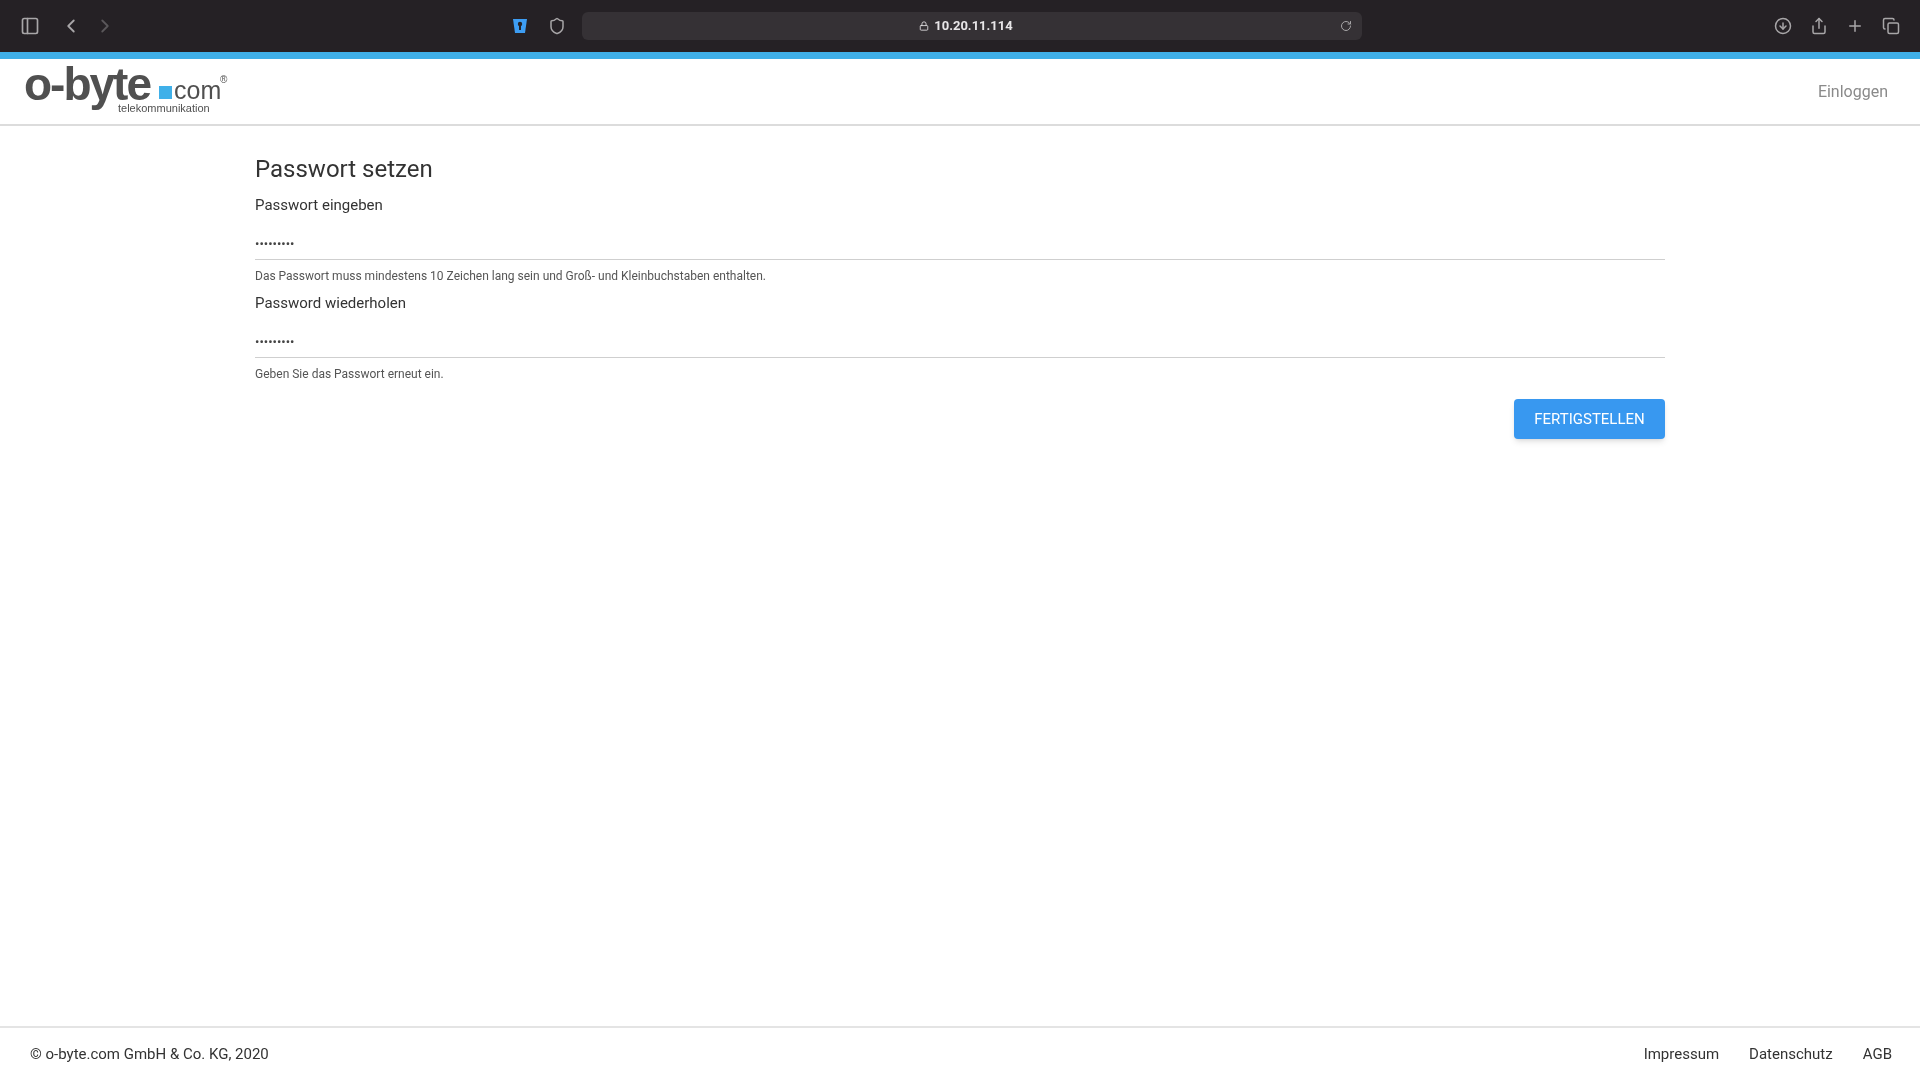  Describe the element at coordinates (350, 374) in the screenshot. I see `field-hint: Geben Sie das Passwort erneut ein.` at that location.